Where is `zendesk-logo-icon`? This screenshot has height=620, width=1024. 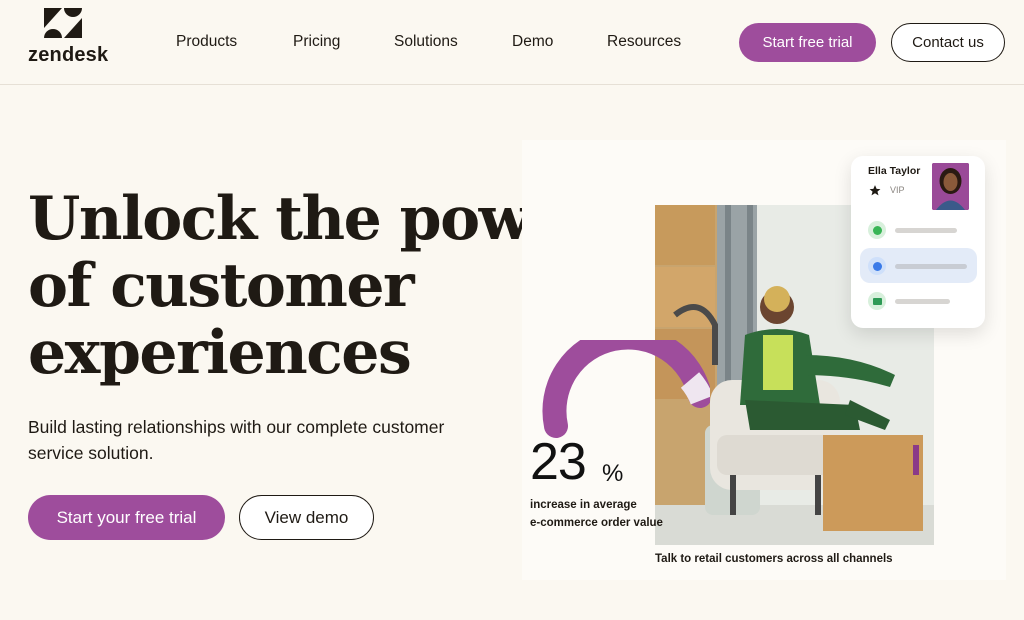
zendesk-logo-icon is located at coordinates (63, 23).